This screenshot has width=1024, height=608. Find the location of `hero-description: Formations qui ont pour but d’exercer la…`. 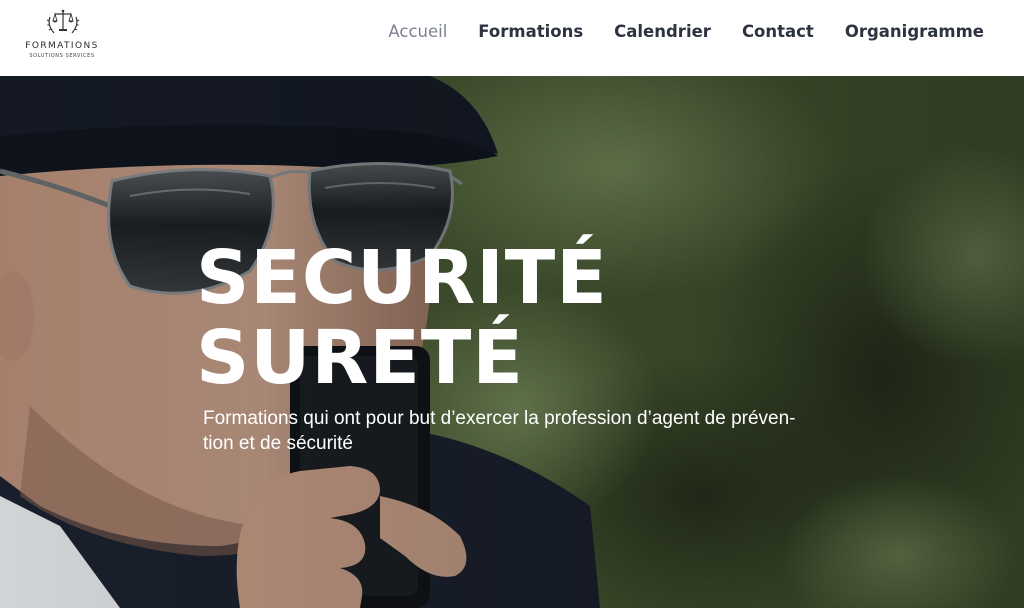

hero-description: Formations qui ont pour but d’exercer la… is located at coordinates (523, 431).